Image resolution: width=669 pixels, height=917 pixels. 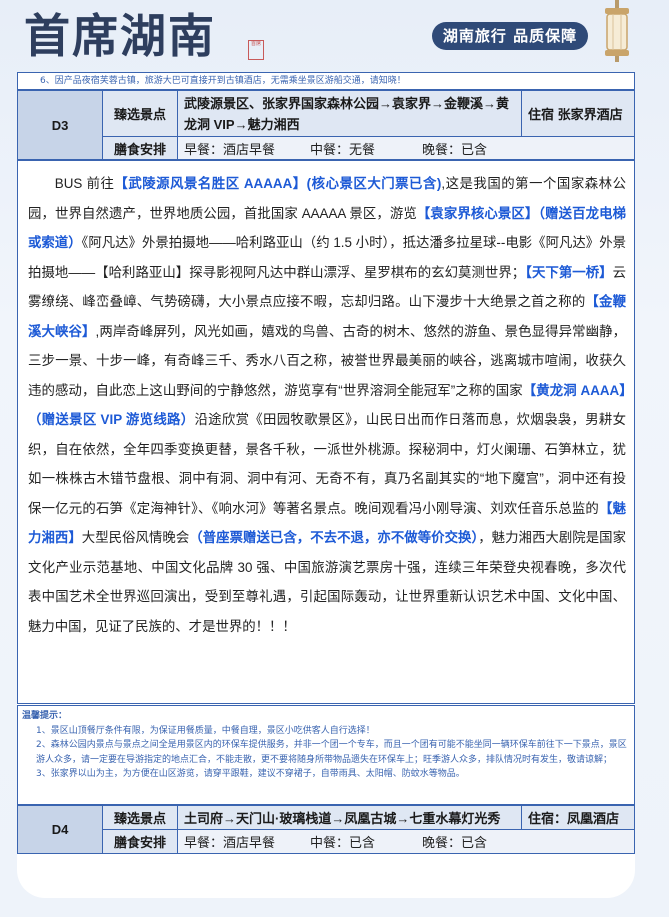 What do you see at coordinates (230, 149) in the screenshot?
I see `day3-breakfast: 早餐：酒店早餐` at bounding box center [230, 149].